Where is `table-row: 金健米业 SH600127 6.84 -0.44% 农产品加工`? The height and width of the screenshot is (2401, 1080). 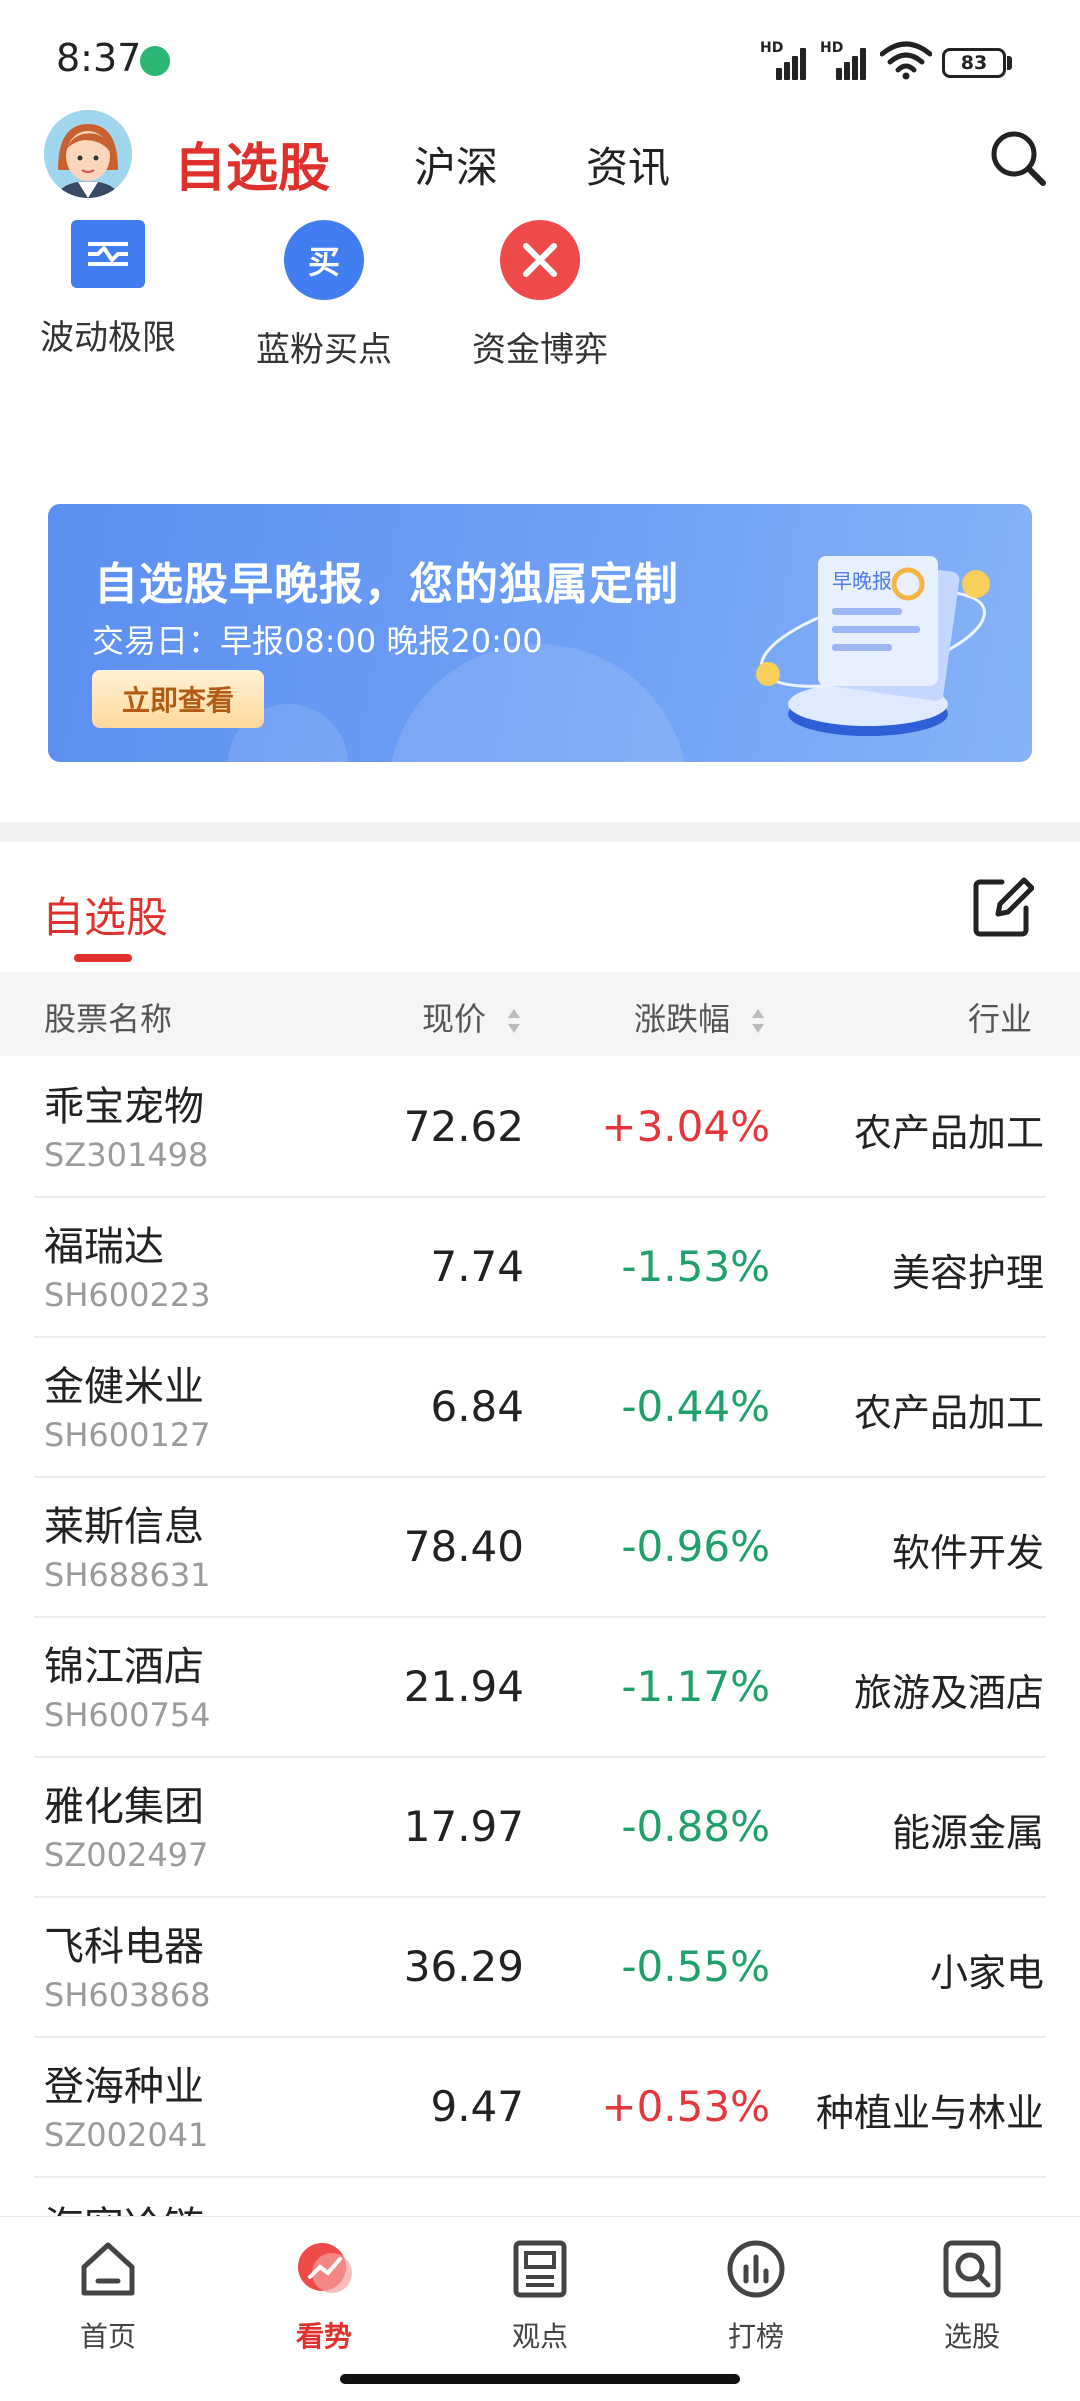
table-row: 金健米业 SH600127 6.84 -0.44% 农产品加工 is located at coordinates (540, 1407).